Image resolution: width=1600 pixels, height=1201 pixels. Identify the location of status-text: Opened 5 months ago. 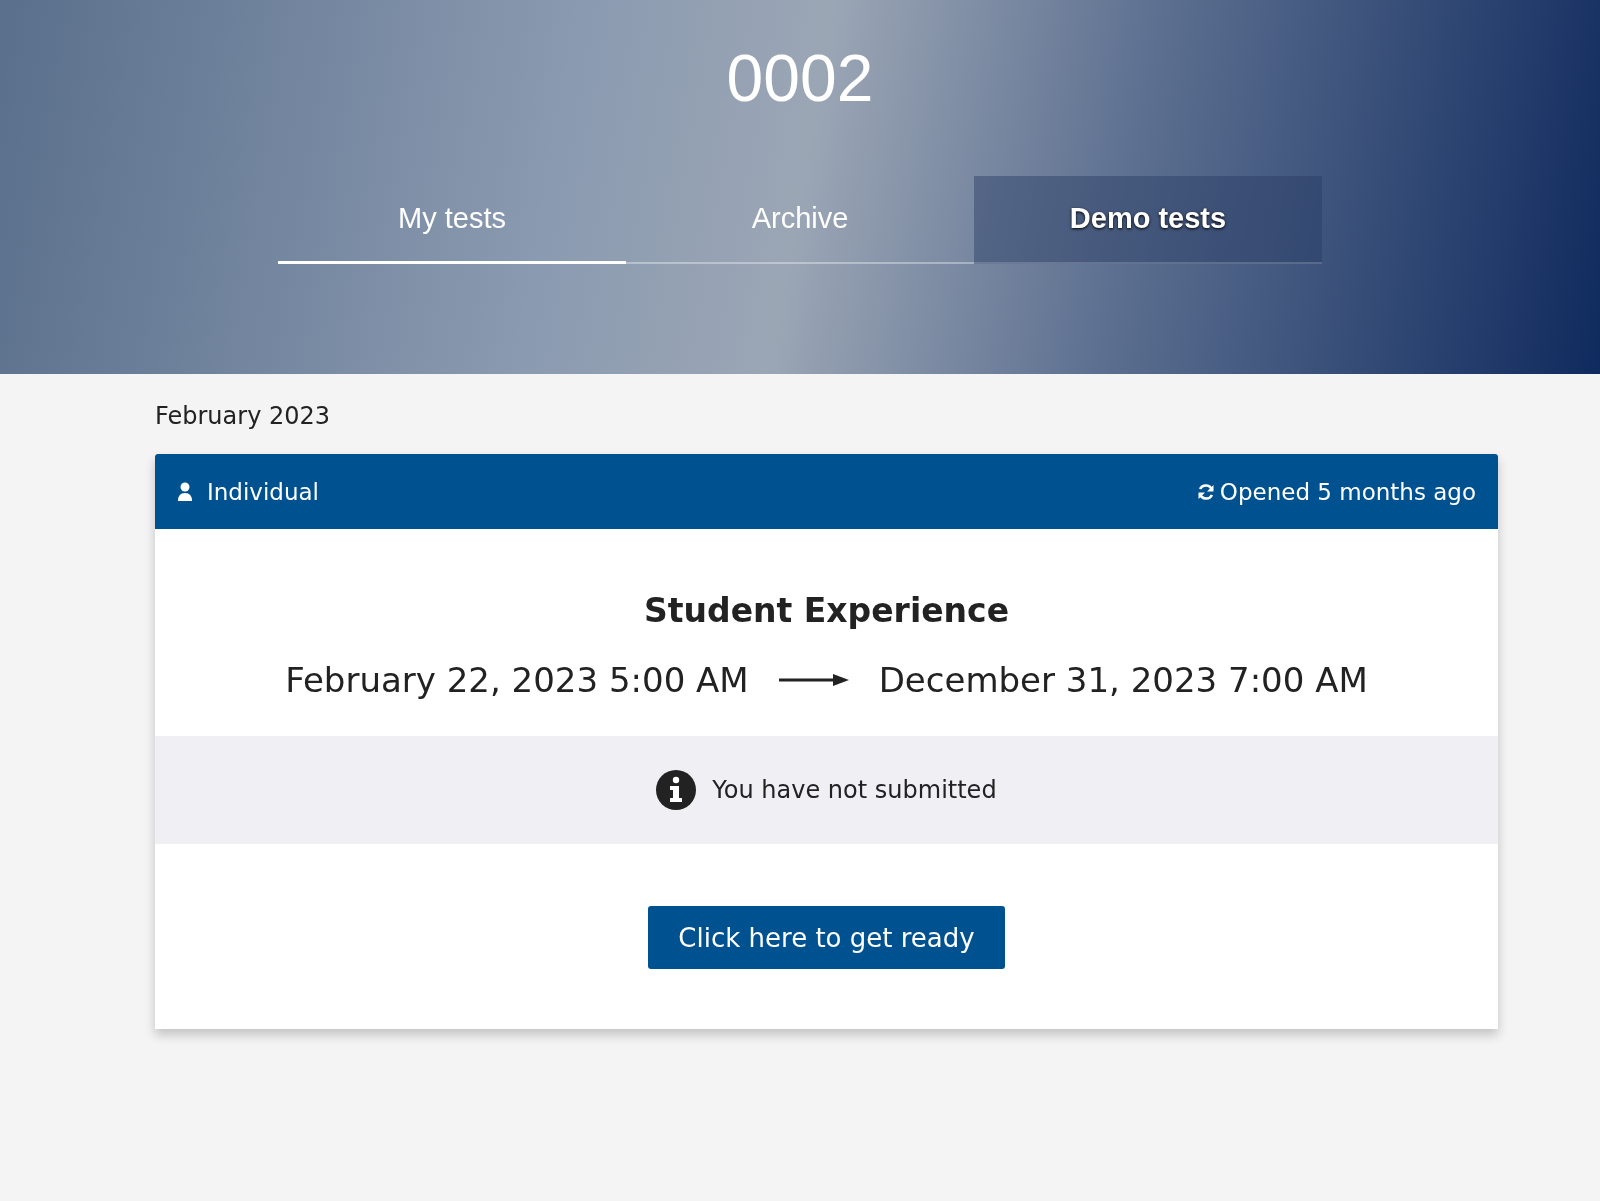
(1347, 491).